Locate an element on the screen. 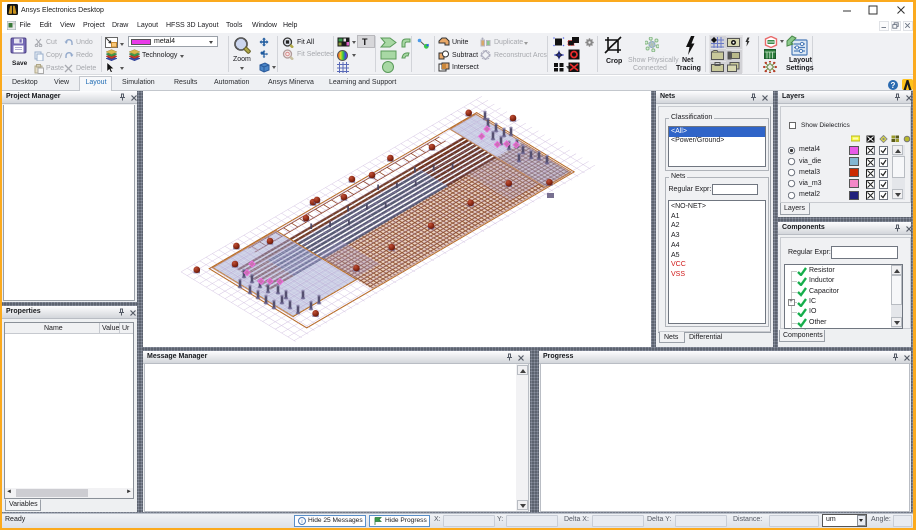 The image size is (916, 530). svg-text: i is located at coordinates (301, 522).